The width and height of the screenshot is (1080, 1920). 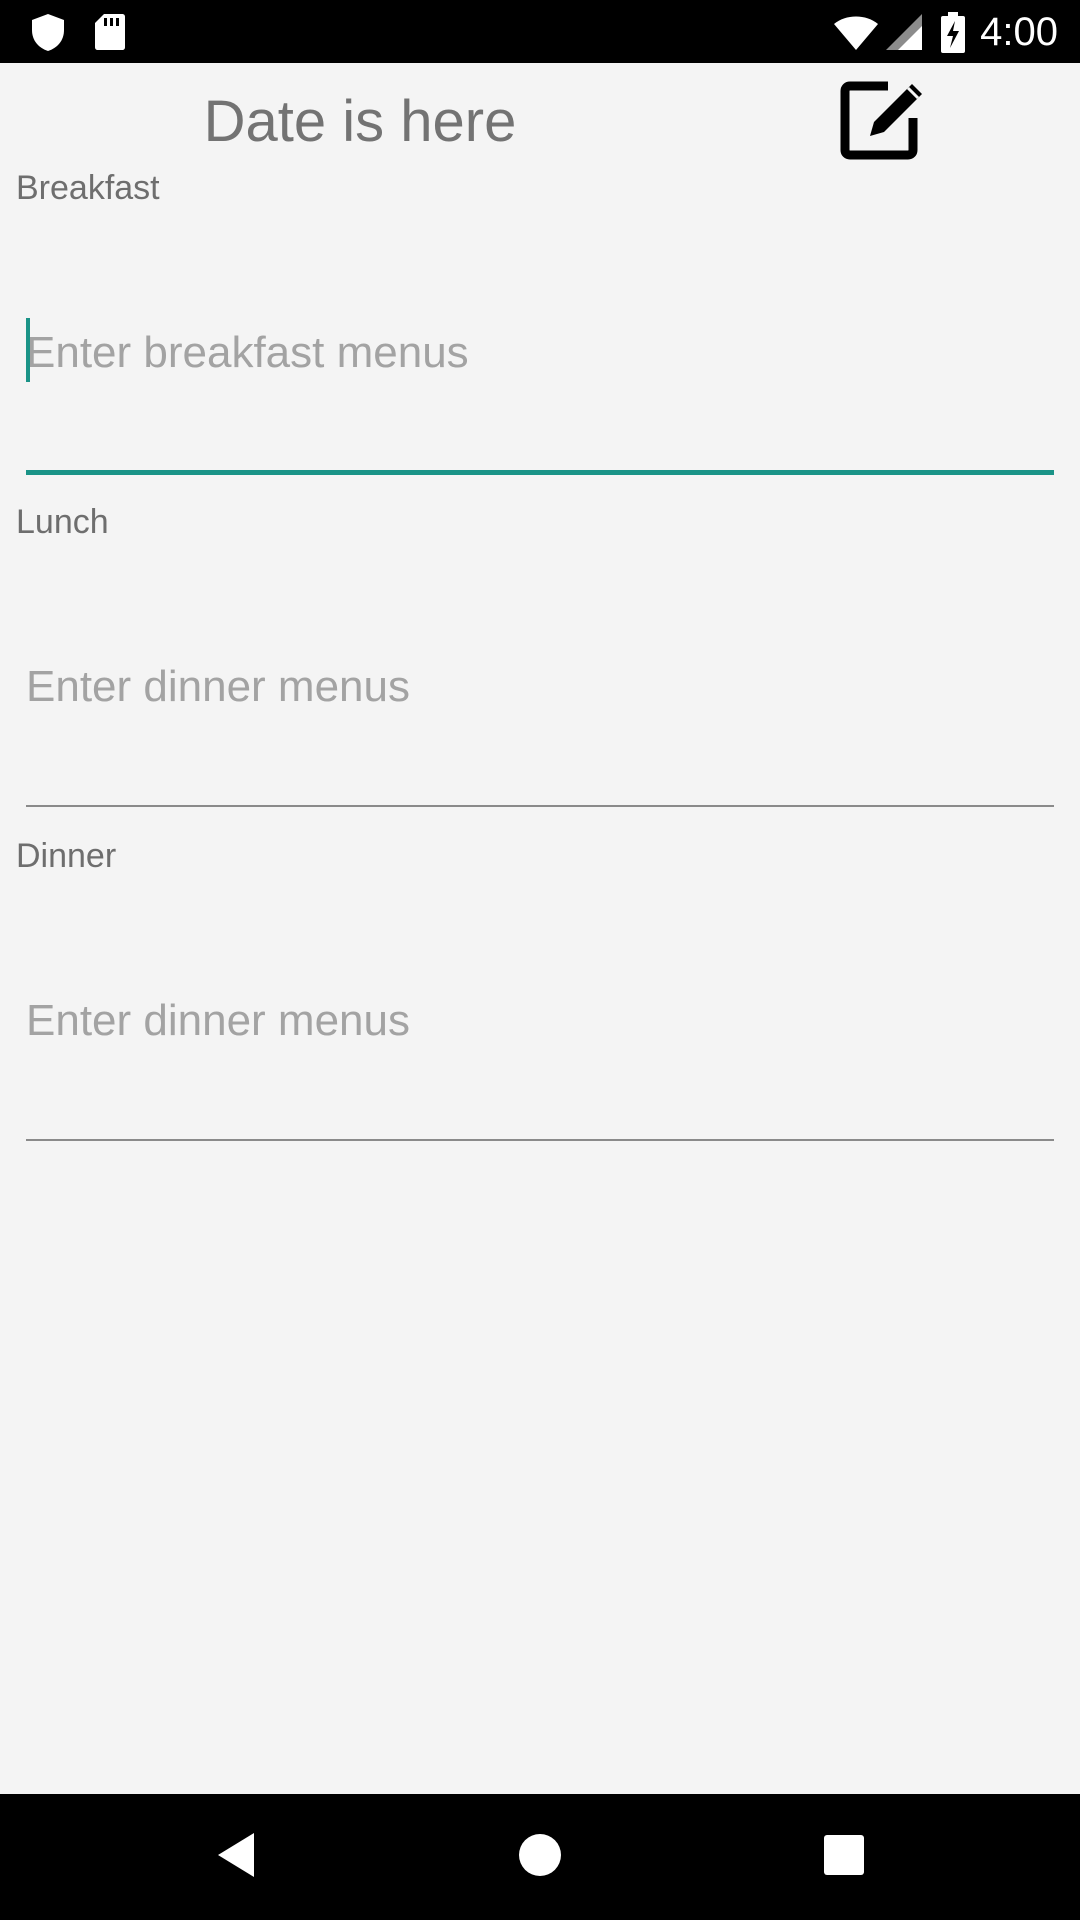 I want to click on edit-icon, so click(x=884, y=123).